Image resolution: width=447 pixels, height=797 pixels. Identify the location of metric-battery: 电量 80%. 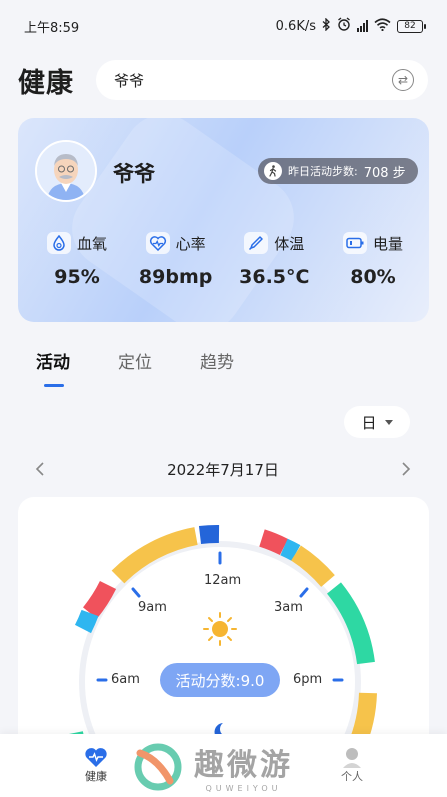
(373, 260).